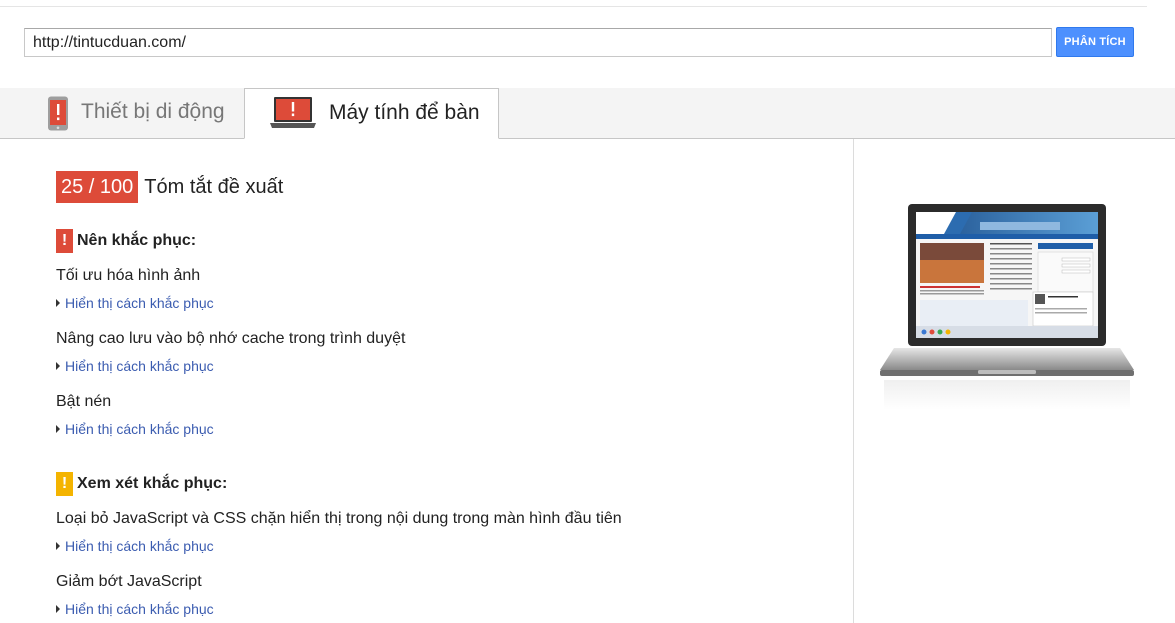  What do you see at coordinates (573, 6) in the screenshot?
I see `top-divider` at bounding box center [573, 6].